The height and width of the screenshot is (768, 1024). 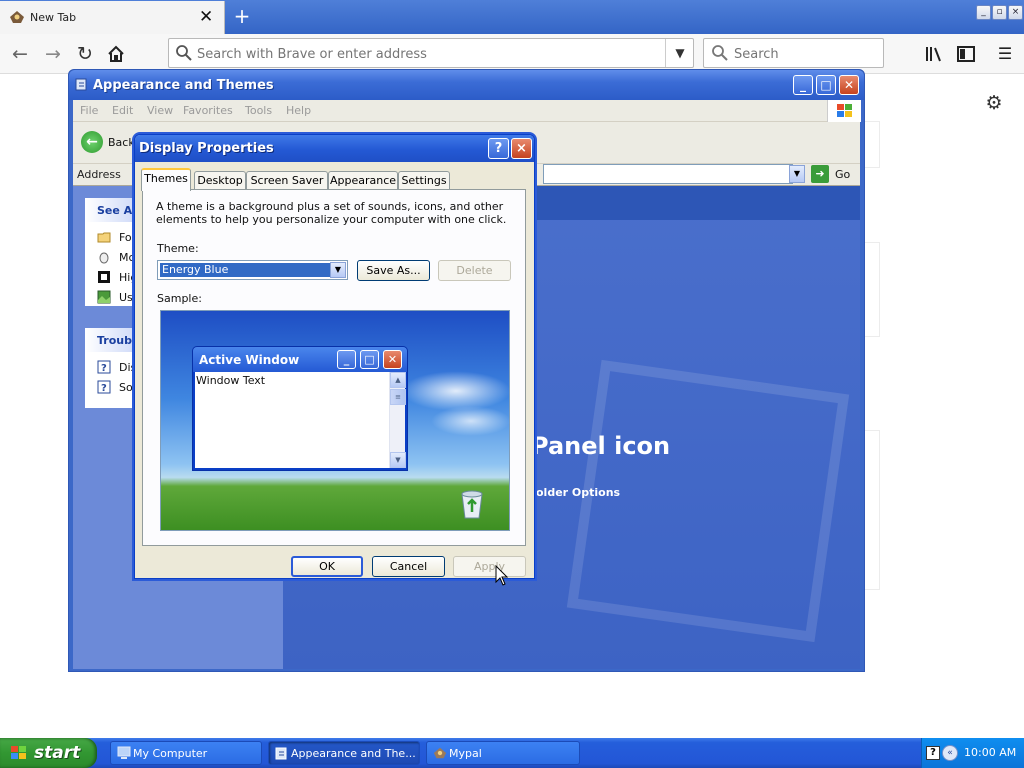 What do you see at coordinates (466, 85) in the screenshot?
I see `explorer-title-bar: Appearance and Themes _ □ ✕` at bounding box center [466, 85].